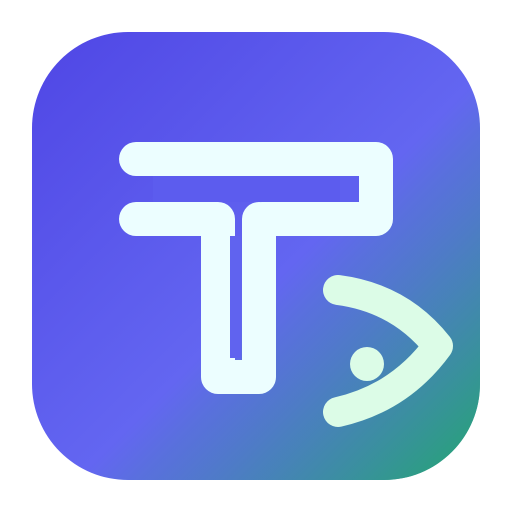 Image resolution: width=512 pixels, height=512 pixels. I want to click on t-stem-notch, so click(235, 297).